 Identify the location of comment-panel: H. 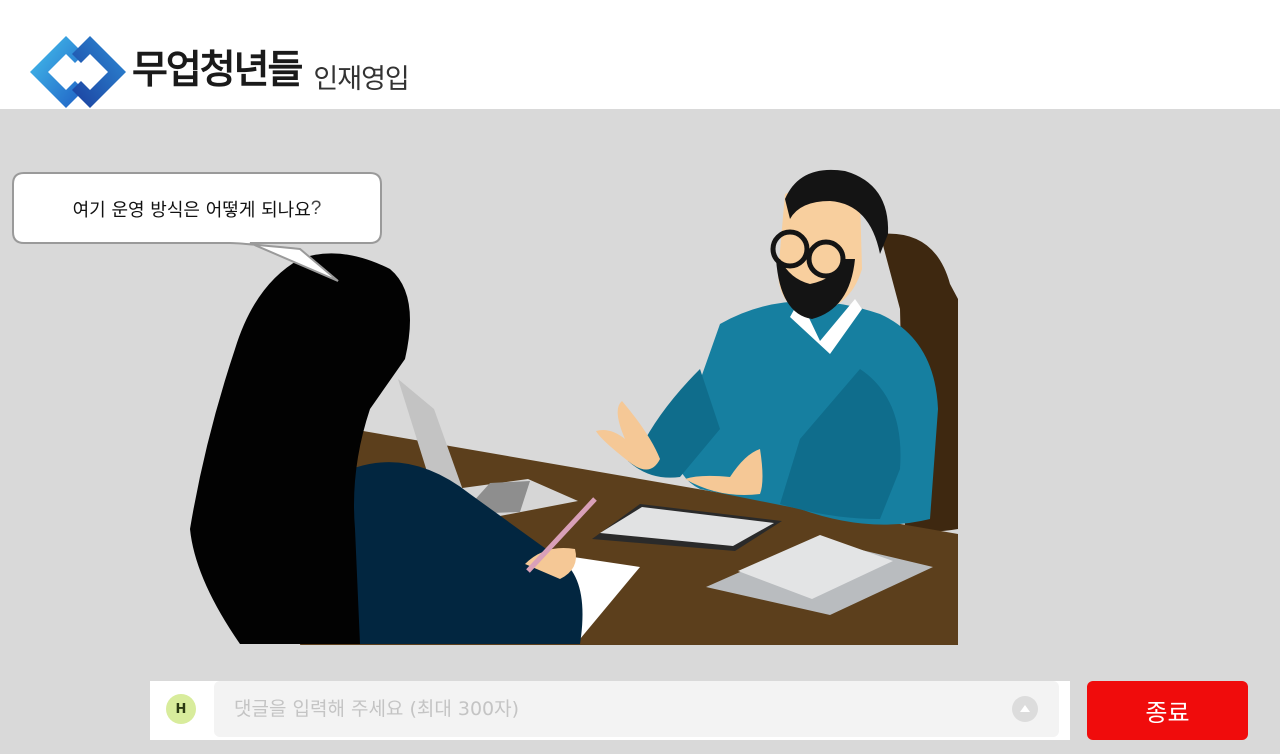
(610, 710).